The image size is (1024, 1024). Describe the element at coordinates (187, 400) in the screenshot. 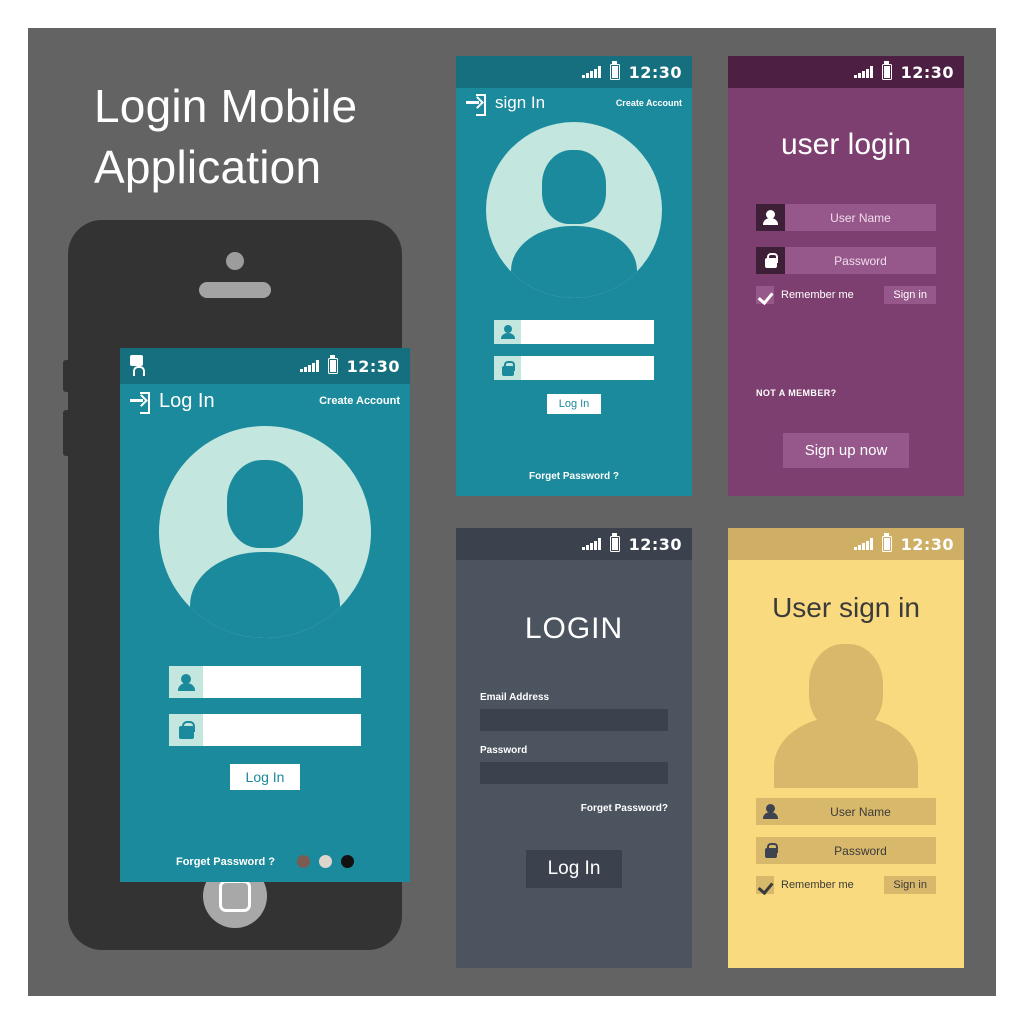

I see `navbar-title: Log In` at that location.